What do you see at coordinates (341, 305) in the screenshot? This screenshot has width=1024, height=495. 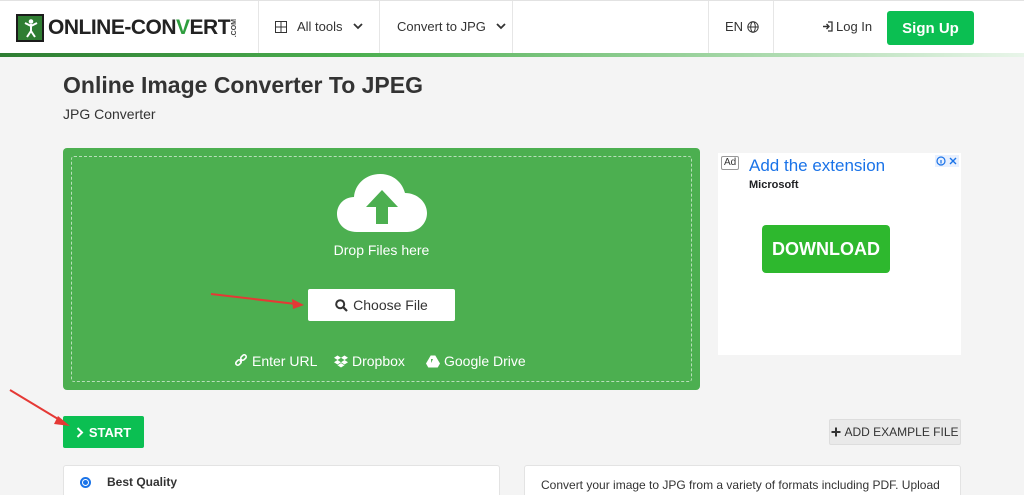 I see `search-icon` at bounding box center [341, 305].